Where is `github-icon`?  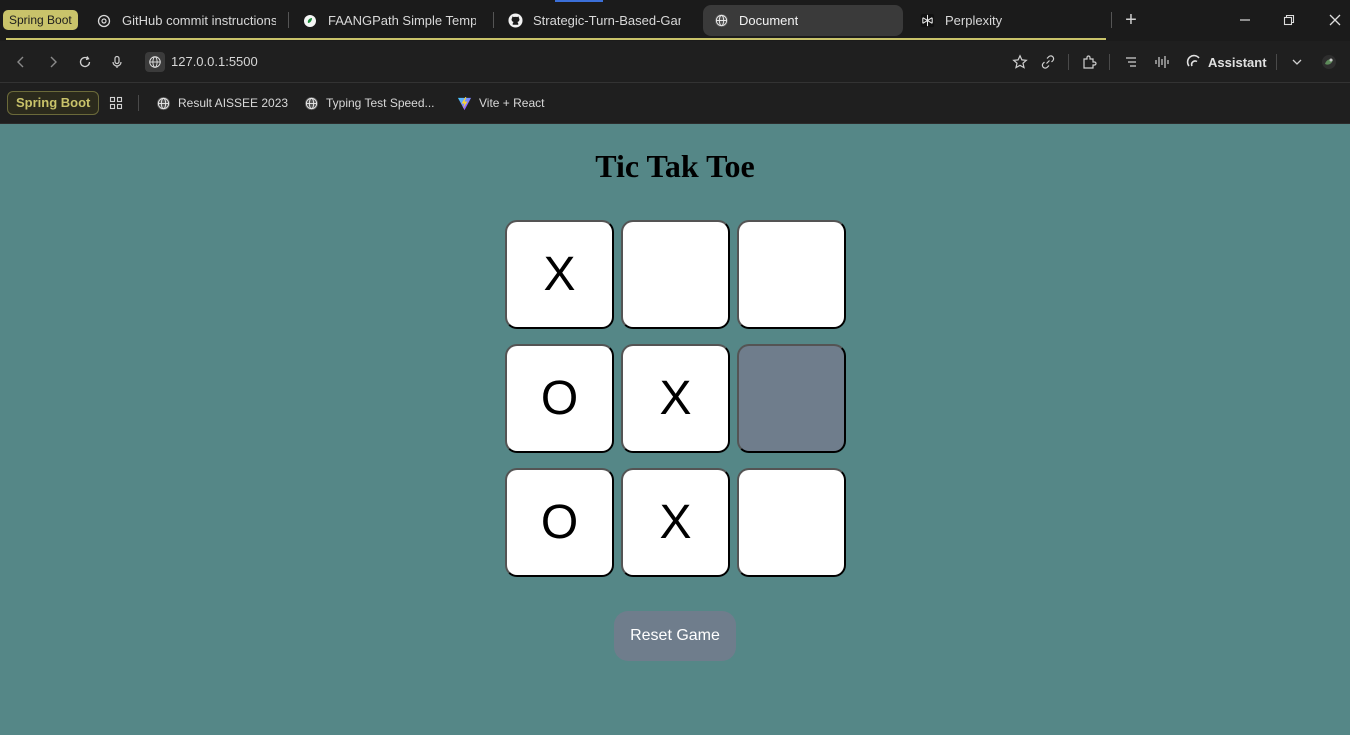 github-icon is located at coordinates (515, 21).